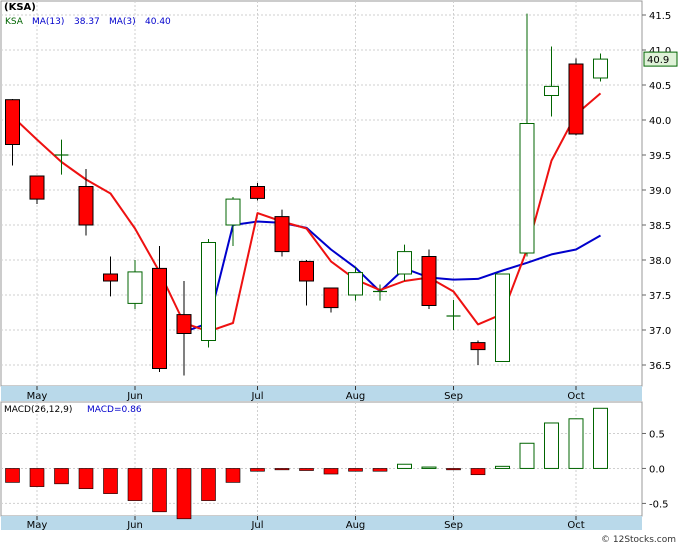  Describe the element at coordinates (657, 434) in the screenshot. I see `macd-y-tick-label: 0.5` at that location.